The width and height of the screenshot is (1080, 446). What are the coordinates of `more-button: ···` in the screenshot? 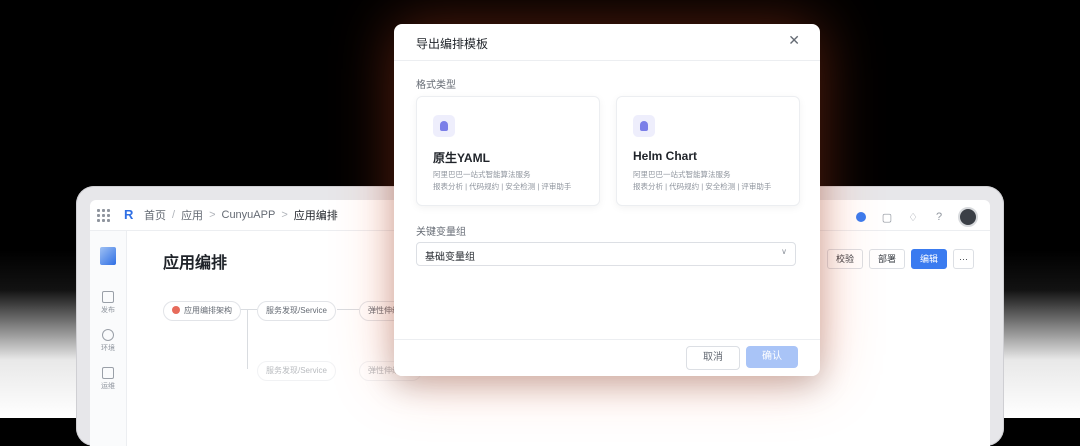 It's located at (963, 259).